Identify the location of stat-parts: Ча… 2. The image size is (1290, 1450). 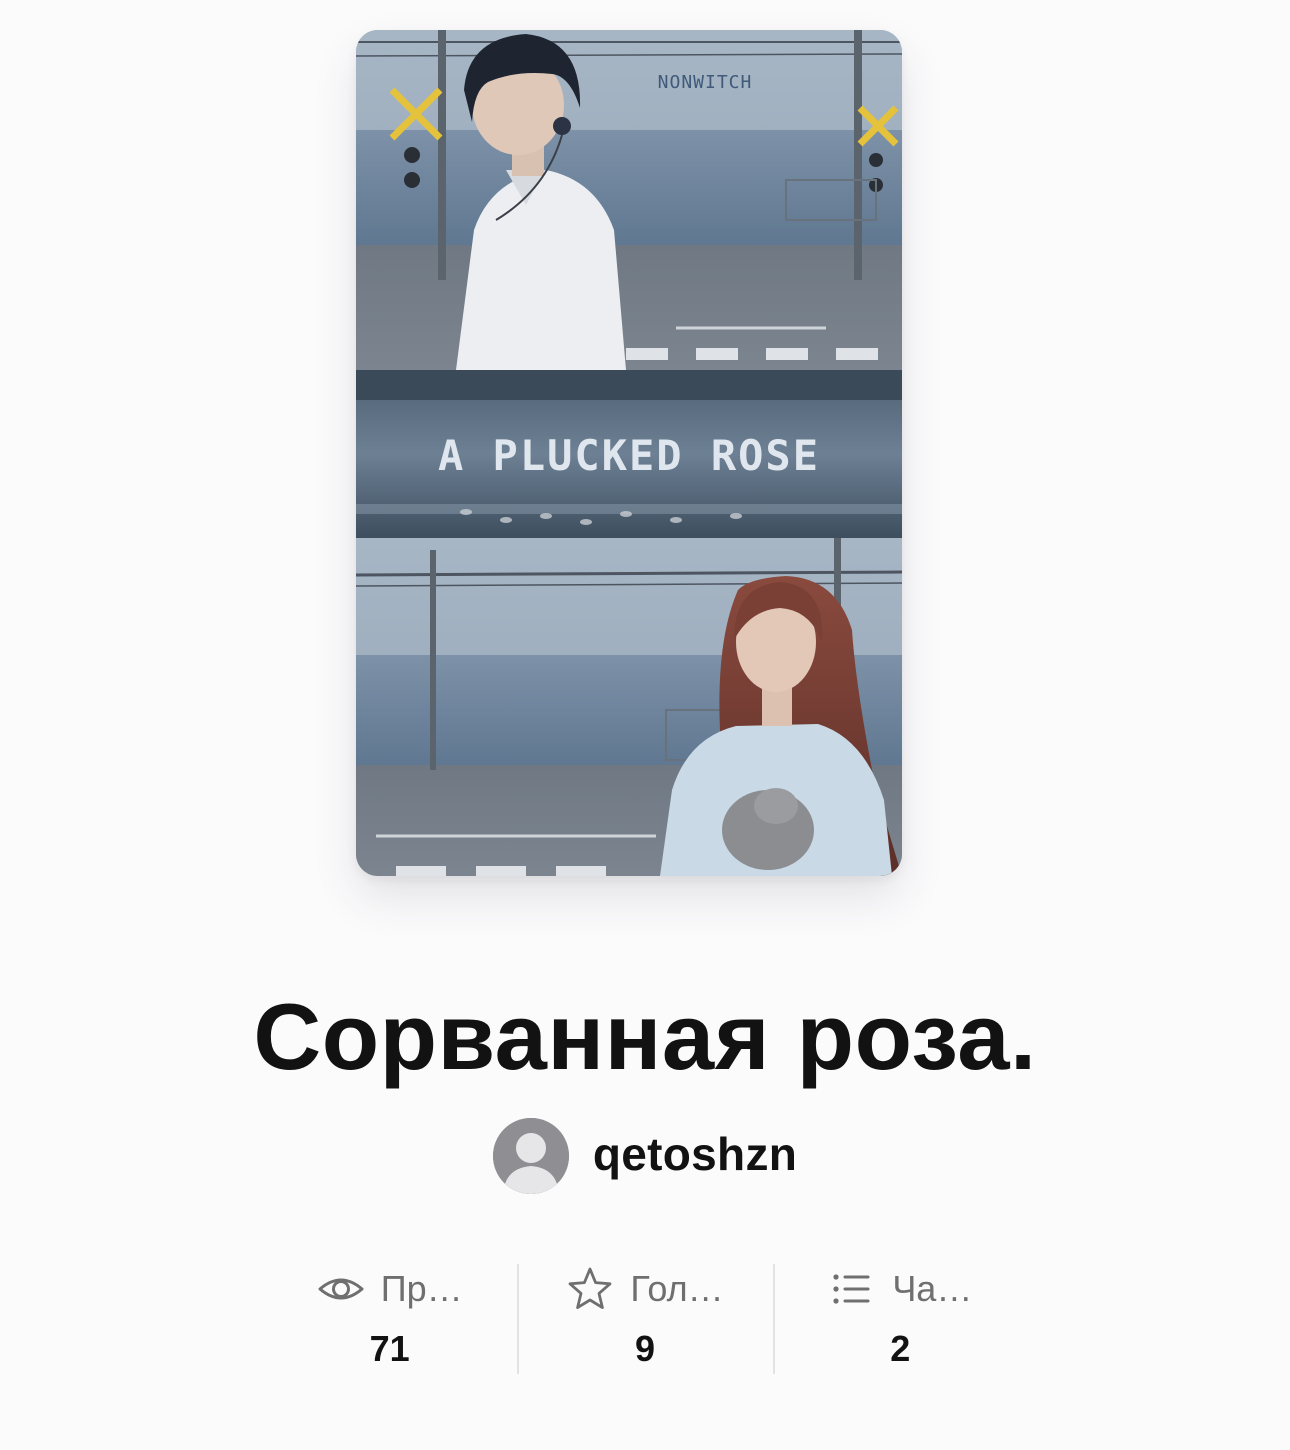
(900, 1318).